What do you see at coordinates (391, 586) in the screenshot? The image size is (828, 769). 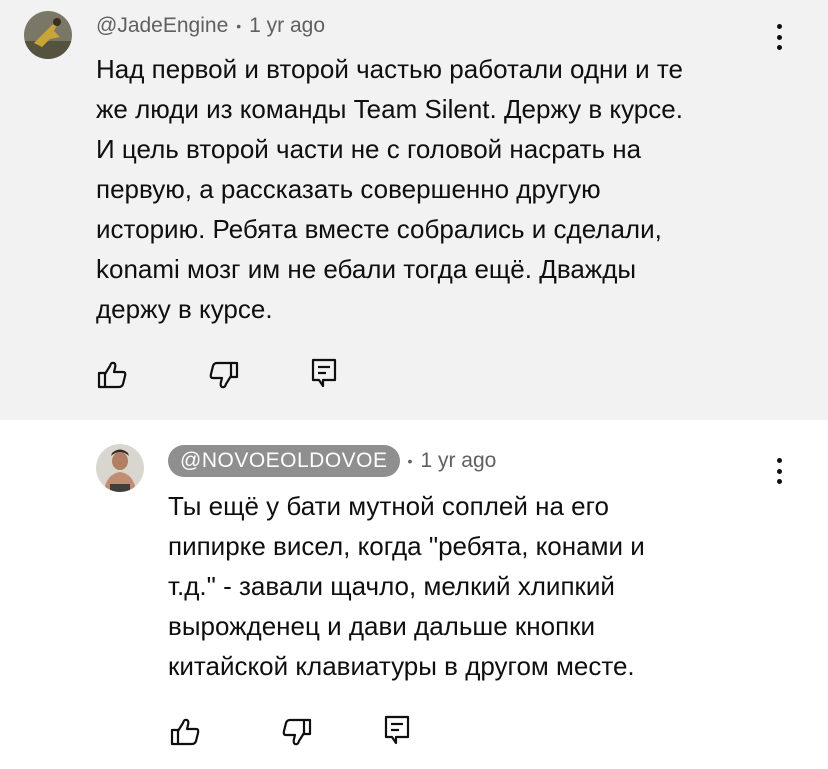 I see `comment-line: т.д." - завали щачло, мелкий хлипкий` at bounding box center [391, 586].